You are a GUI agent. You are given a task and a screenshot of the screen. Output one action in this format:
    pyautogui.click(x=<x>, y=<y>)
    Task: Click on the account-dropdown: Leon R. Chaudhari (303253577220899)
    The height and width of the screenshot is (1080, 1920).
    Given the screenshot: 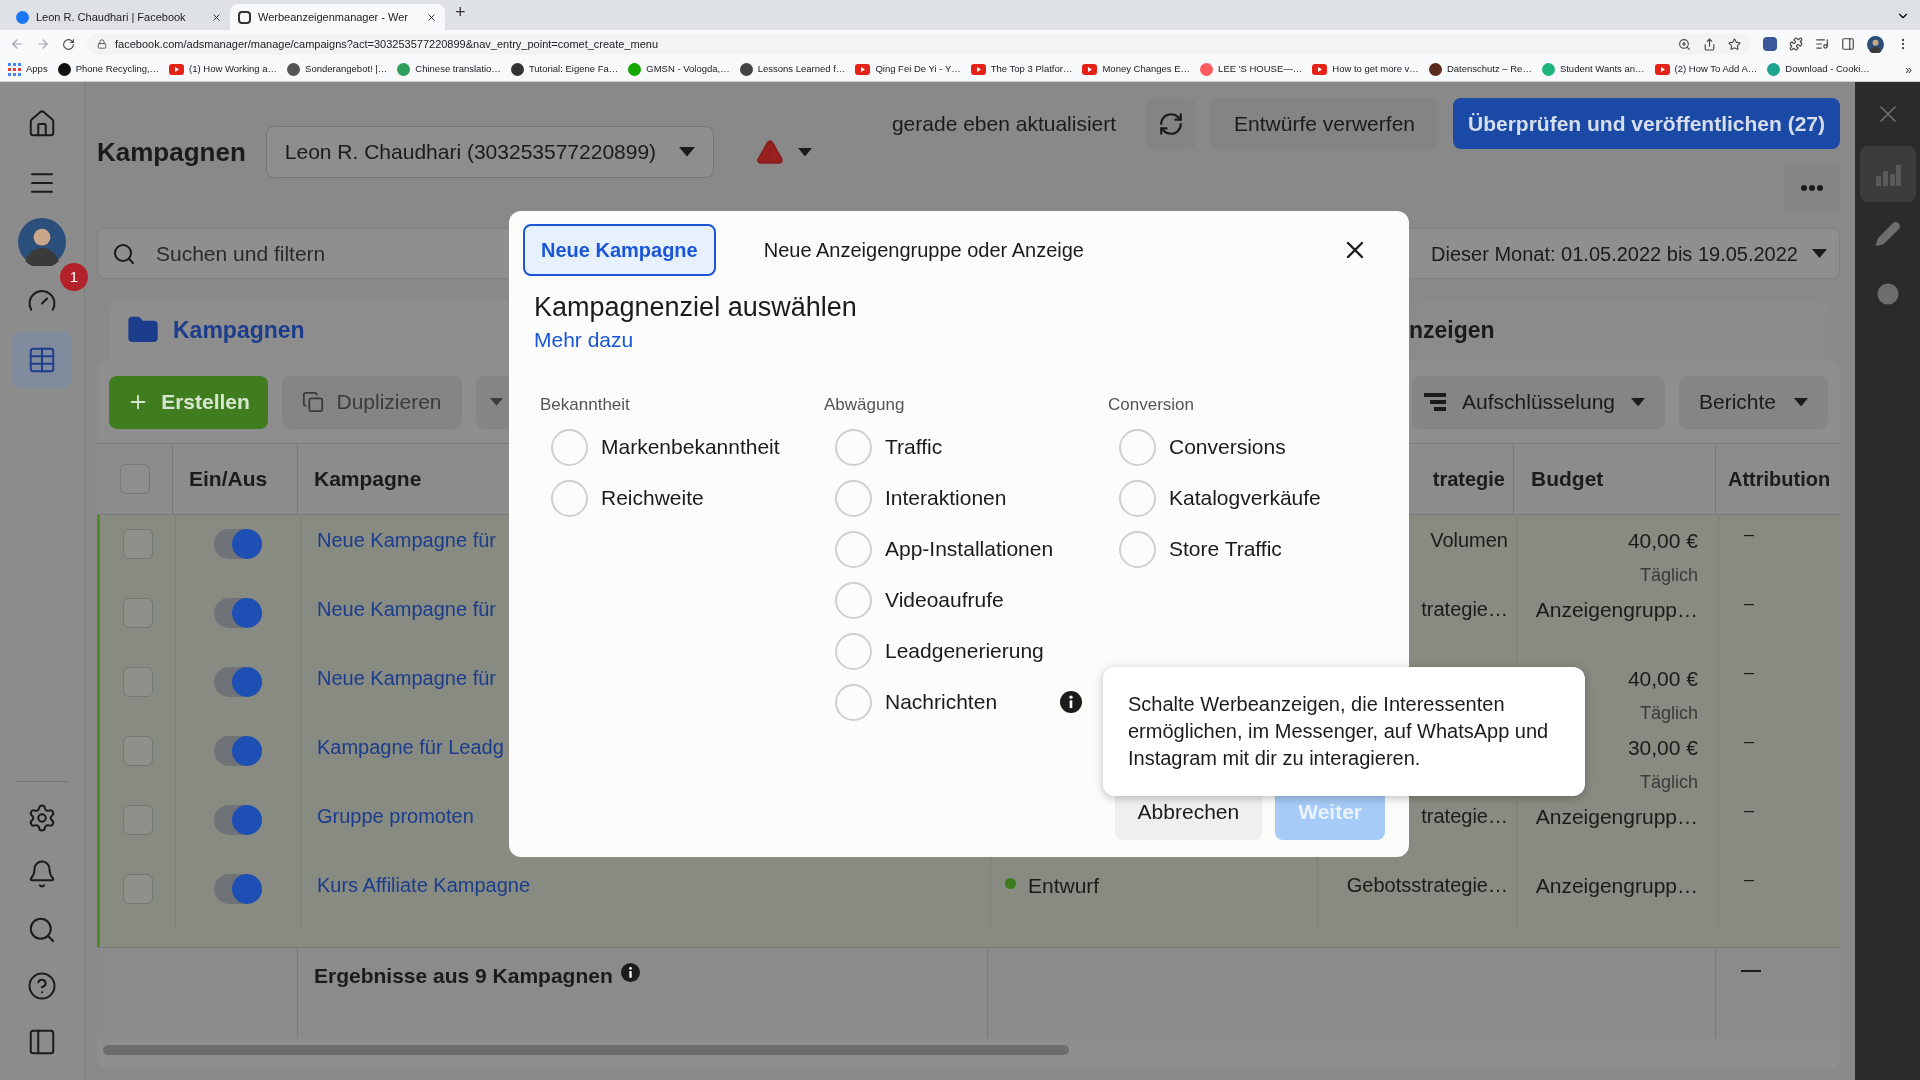 What is the action you would take?
    pyautogui.click(x=489, y=152)
    